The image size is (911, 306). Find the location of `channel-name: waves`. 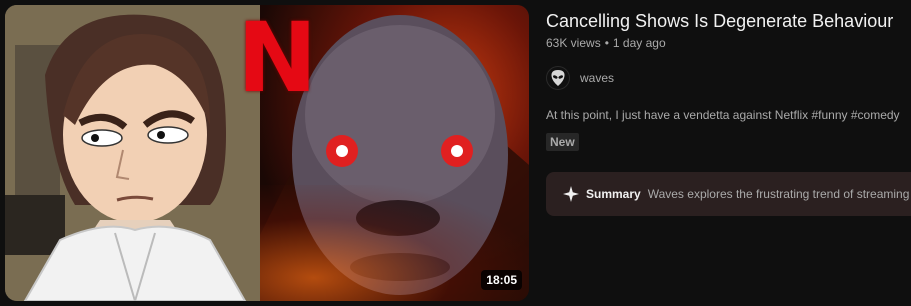

channel-name: waves is located at coordinates (597, 78).